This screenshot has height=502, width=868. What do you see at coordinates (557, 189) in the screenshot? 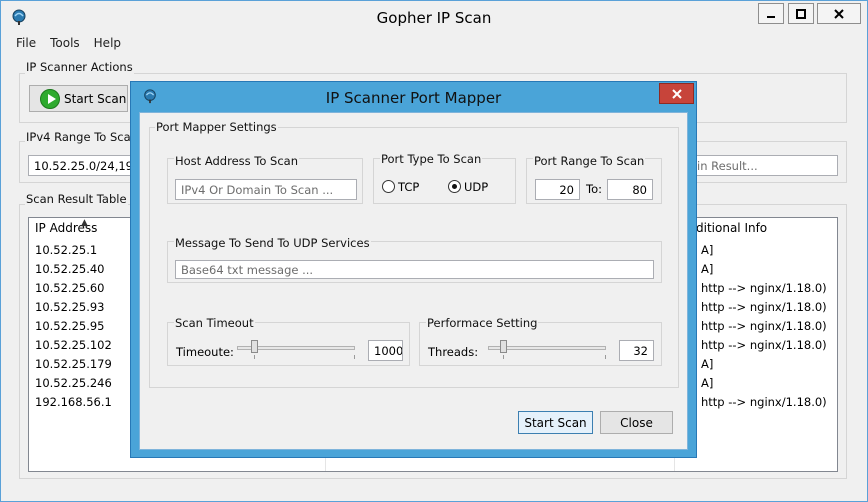
I see `port-from-input: 20` at bounding box center [557, 189].